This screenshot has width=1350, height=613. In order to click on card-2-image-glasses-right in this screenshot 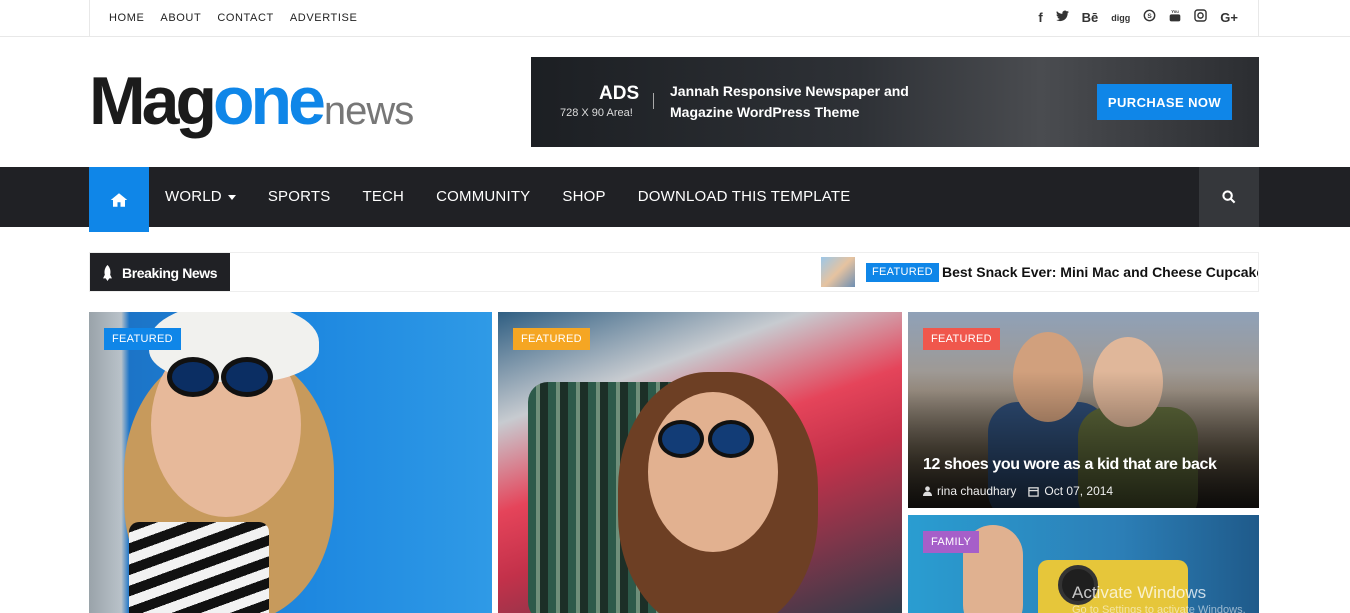, I will do `click(731, 439)`.